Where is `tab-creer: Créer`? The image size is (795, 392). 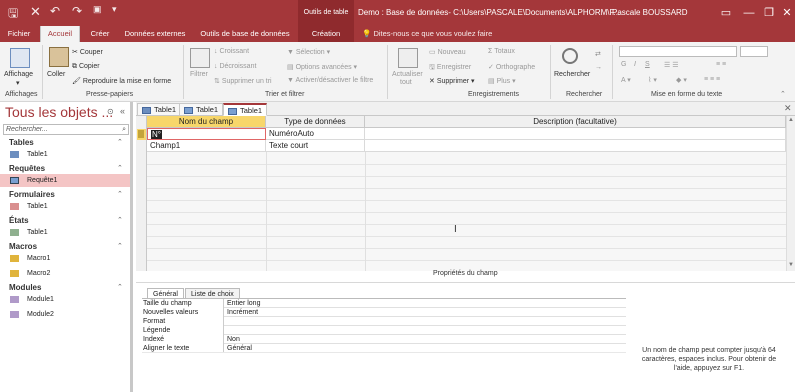
tab-creer: Créer is located at coordinates (100, 34).